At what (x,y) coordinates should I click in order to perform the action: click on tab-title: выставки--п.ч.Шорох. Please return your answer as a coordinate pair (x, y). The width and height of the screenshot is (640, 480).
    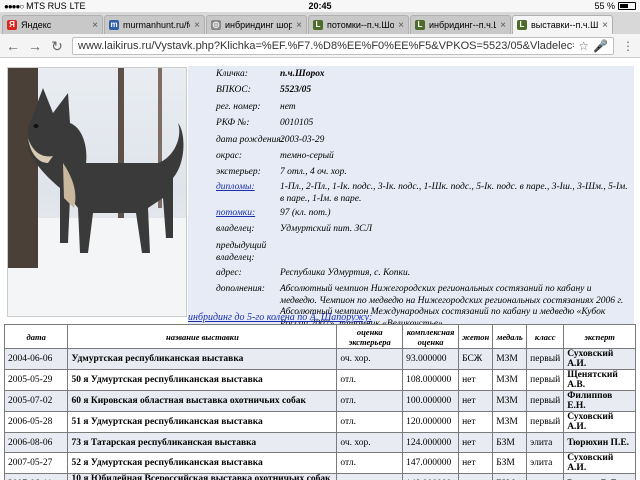
    Looking at the image, I should click on (565, 25).